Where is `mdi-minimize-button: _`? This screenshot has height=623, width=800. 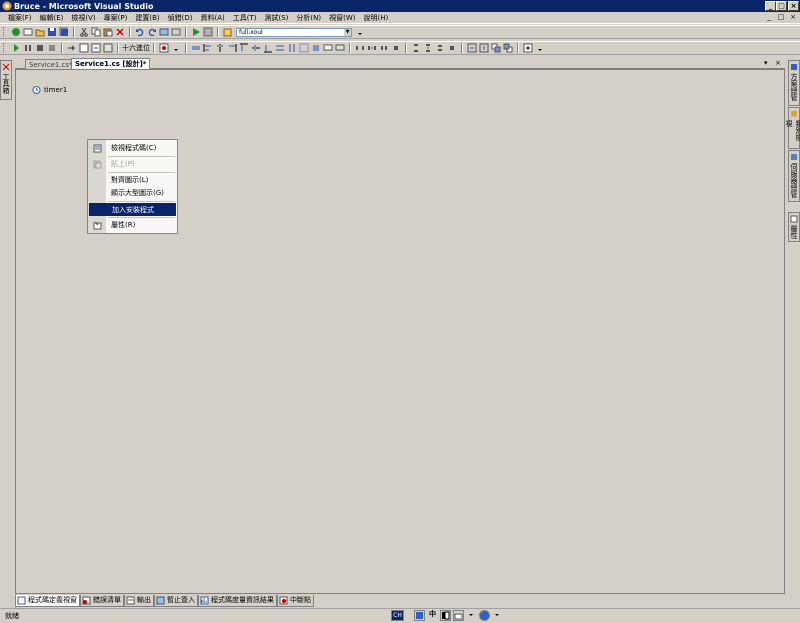 mdi-minimize-button: _ is located at coordinates (769, 17).